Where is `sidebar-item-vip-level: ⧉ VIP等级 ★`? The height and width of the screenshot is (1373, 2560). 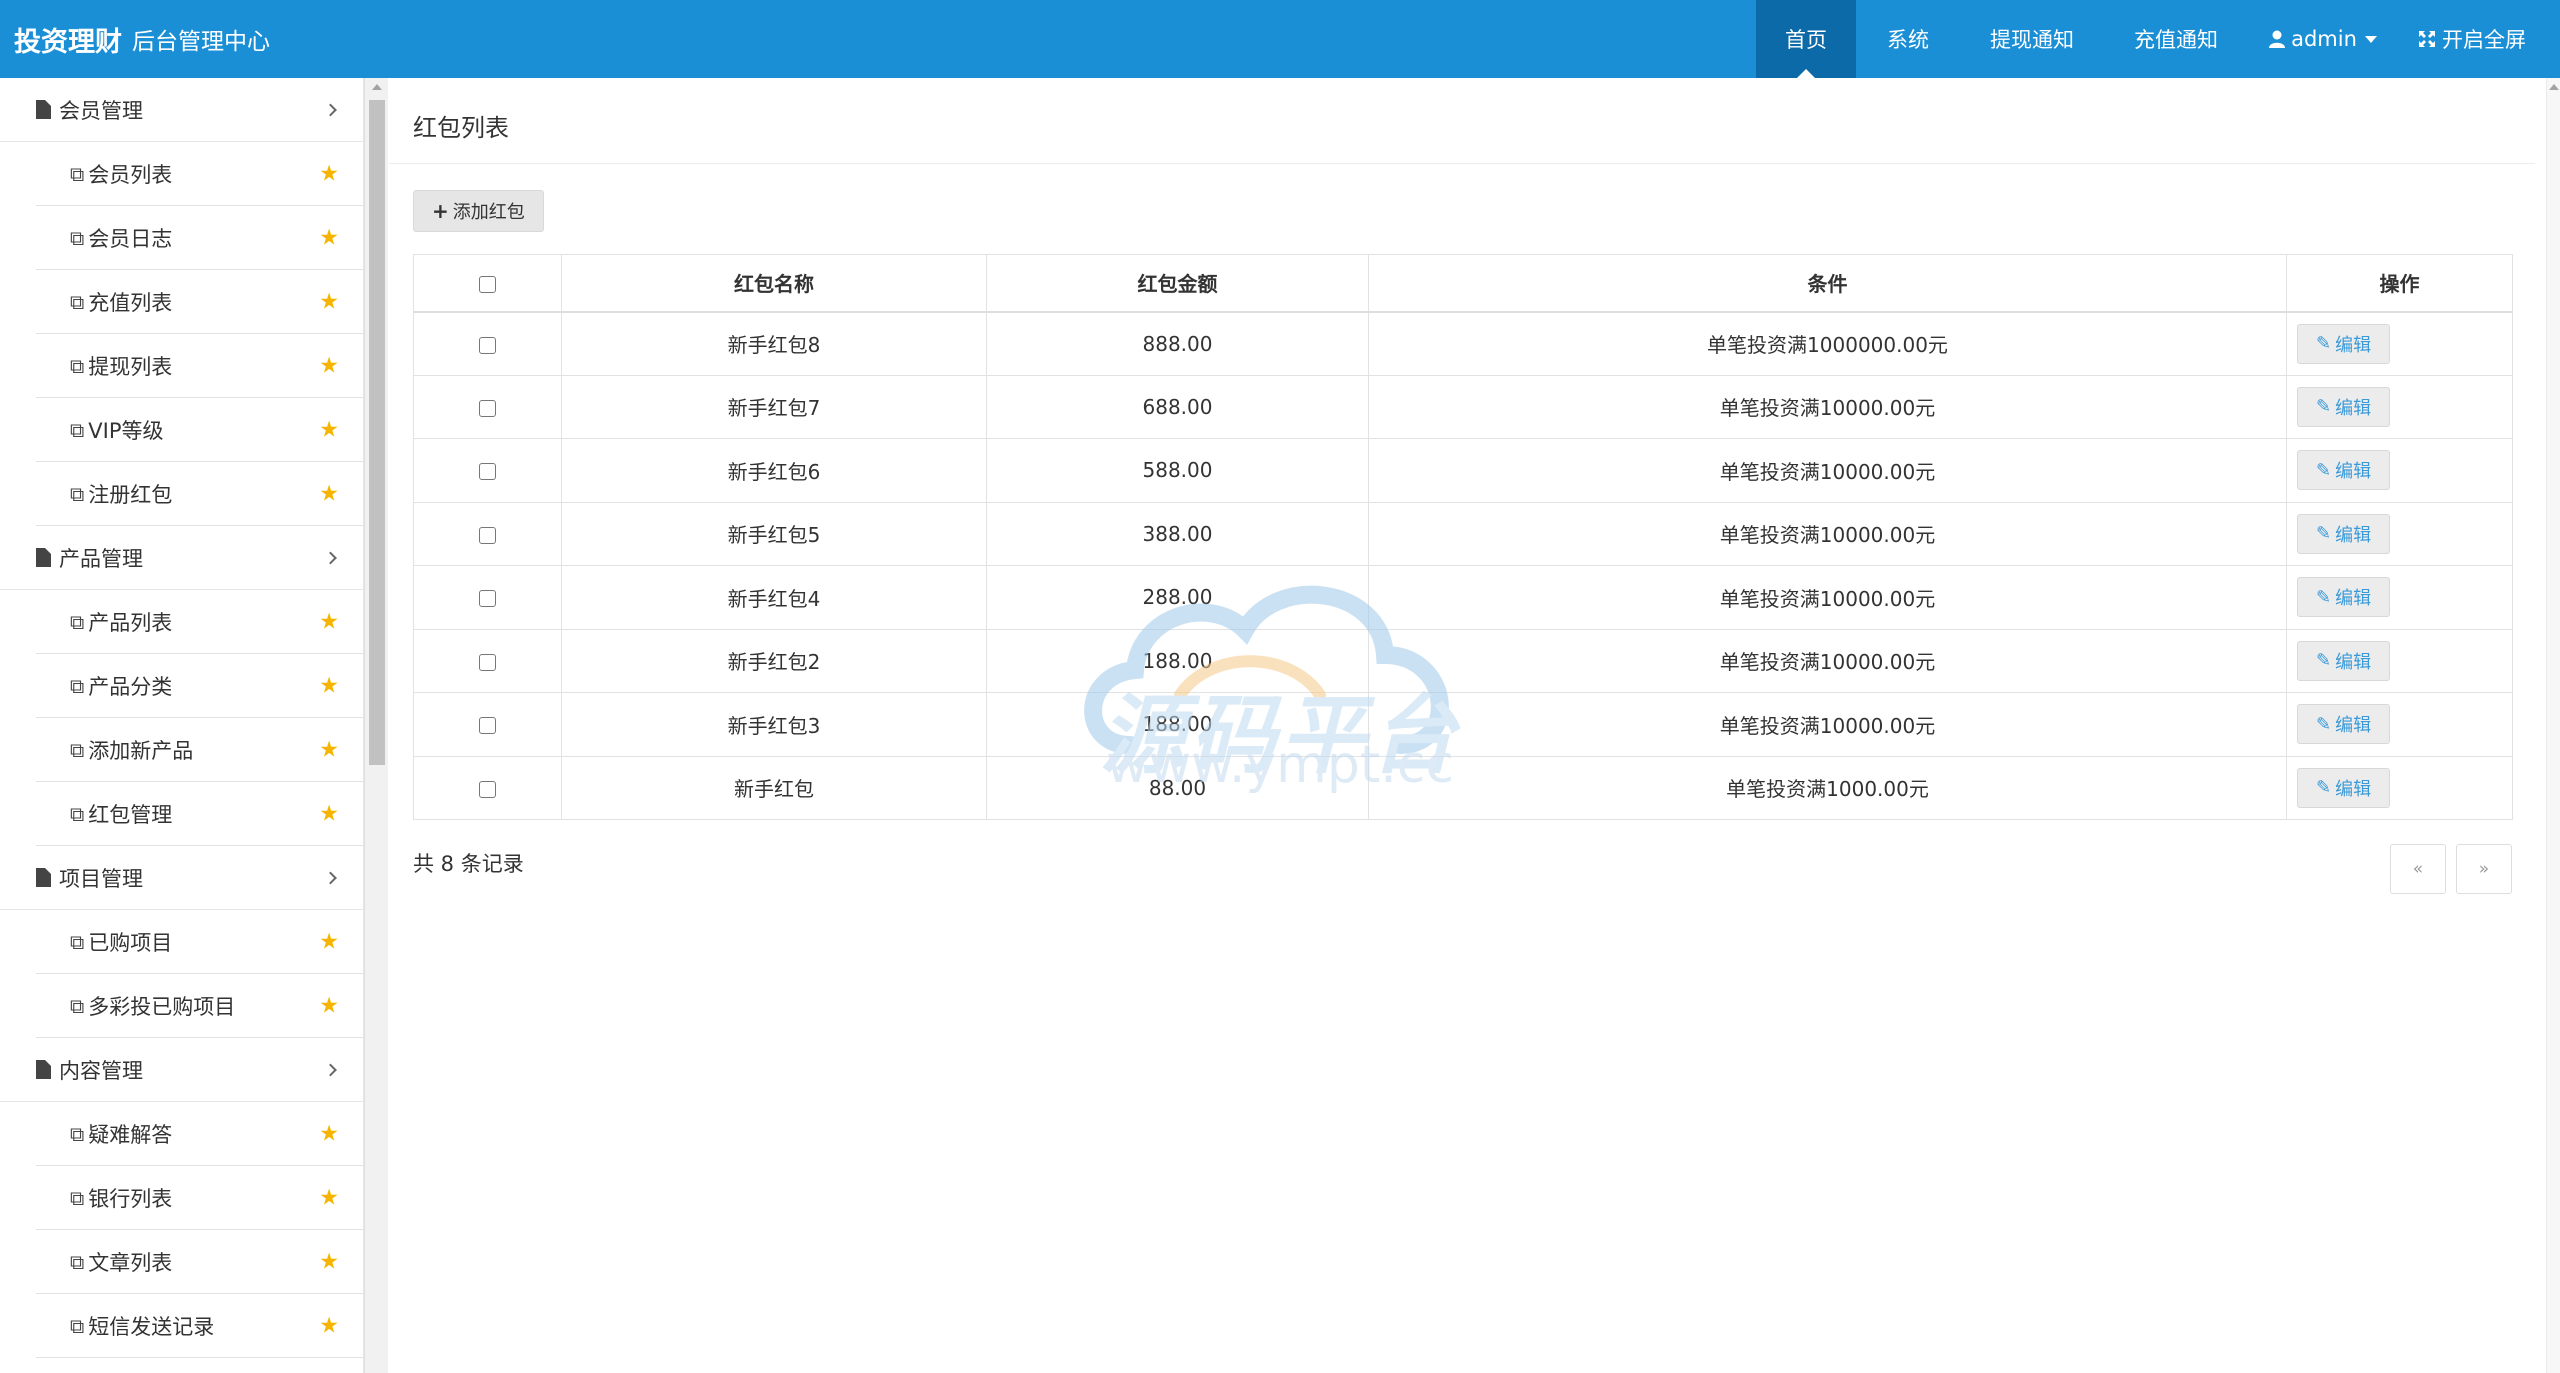
sidebar-item-vip-level: ⧉ VIP等级 ★ is located at coordinates (199, 430).